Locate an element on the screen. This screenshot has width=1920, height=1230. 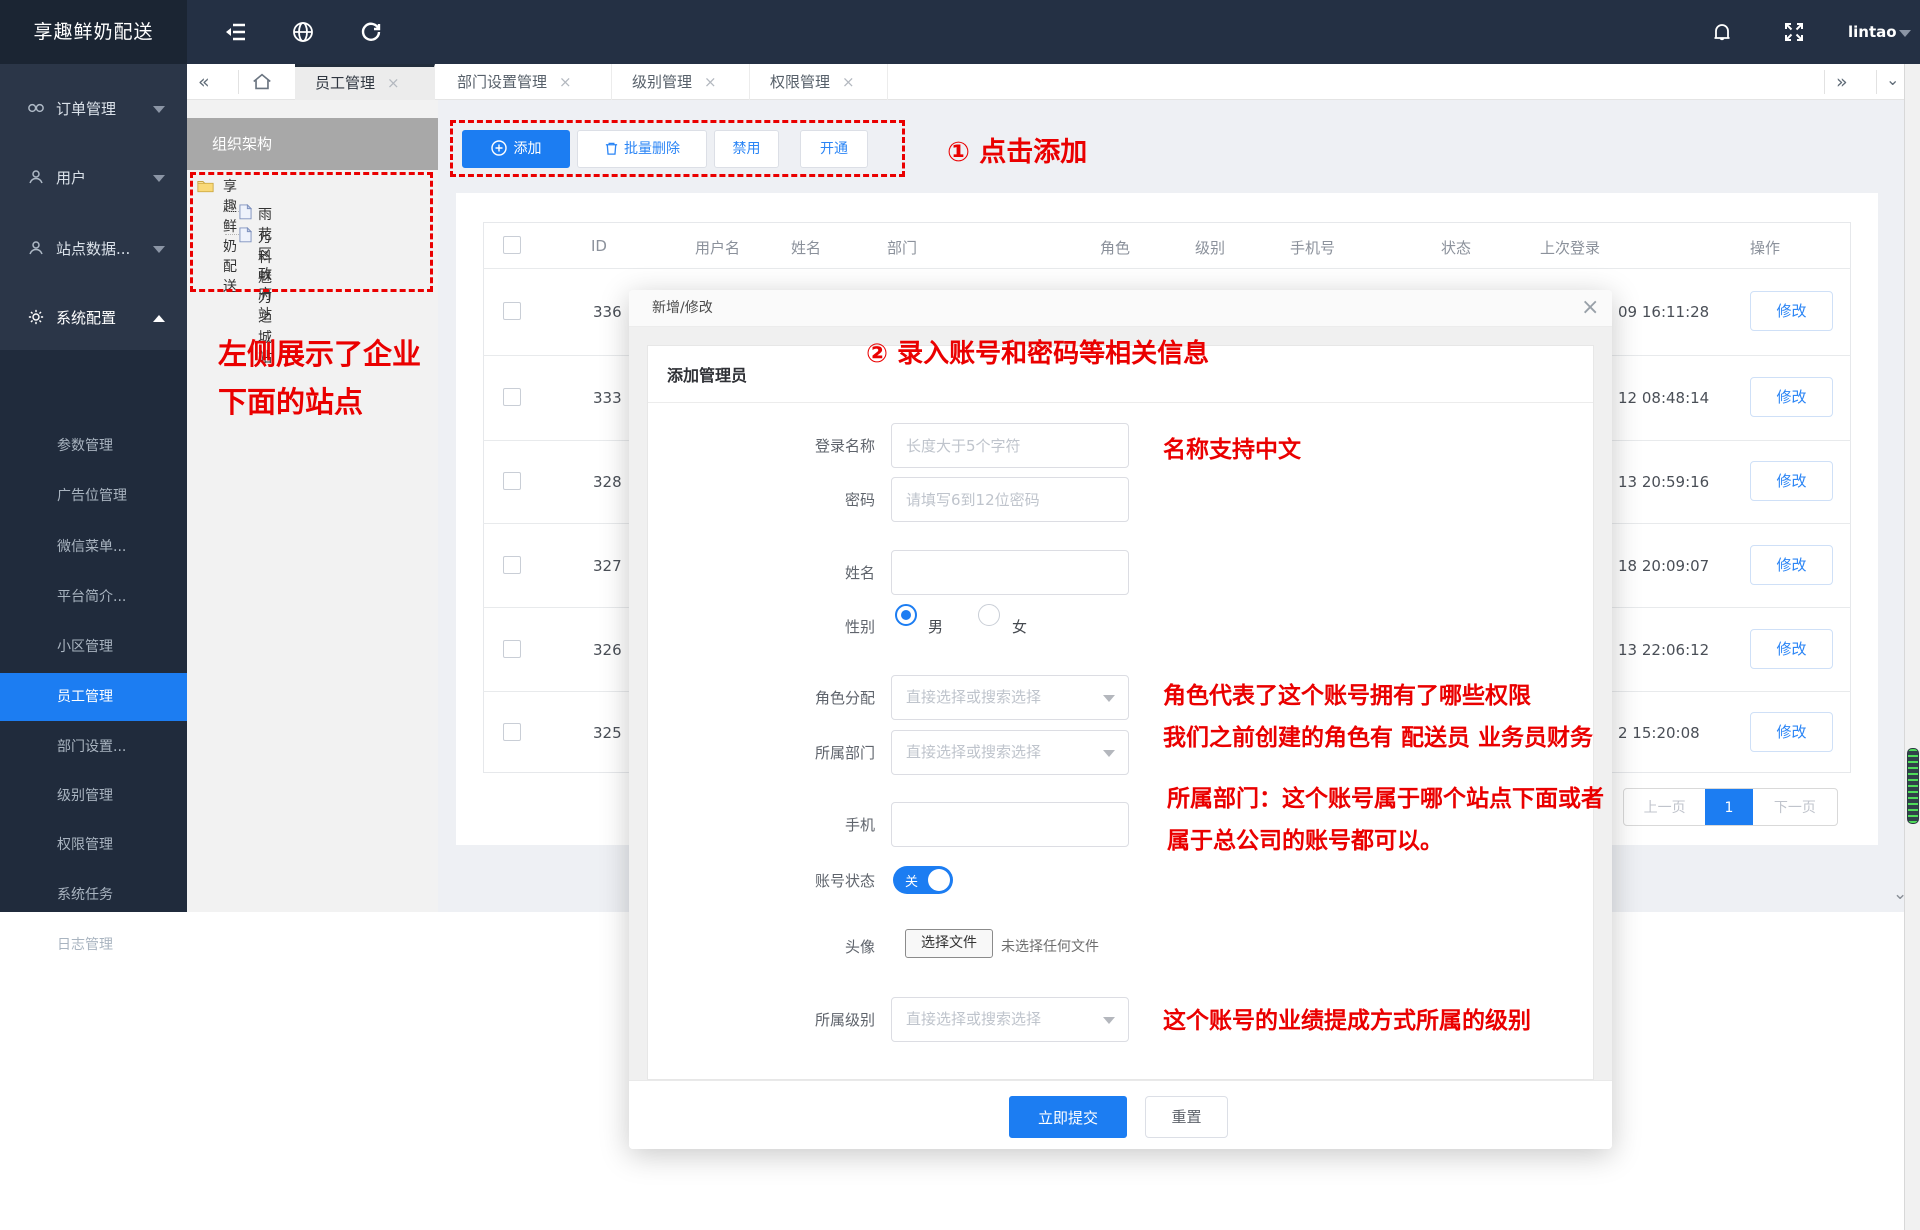
phone-input is located at coordinates (1010, 824).